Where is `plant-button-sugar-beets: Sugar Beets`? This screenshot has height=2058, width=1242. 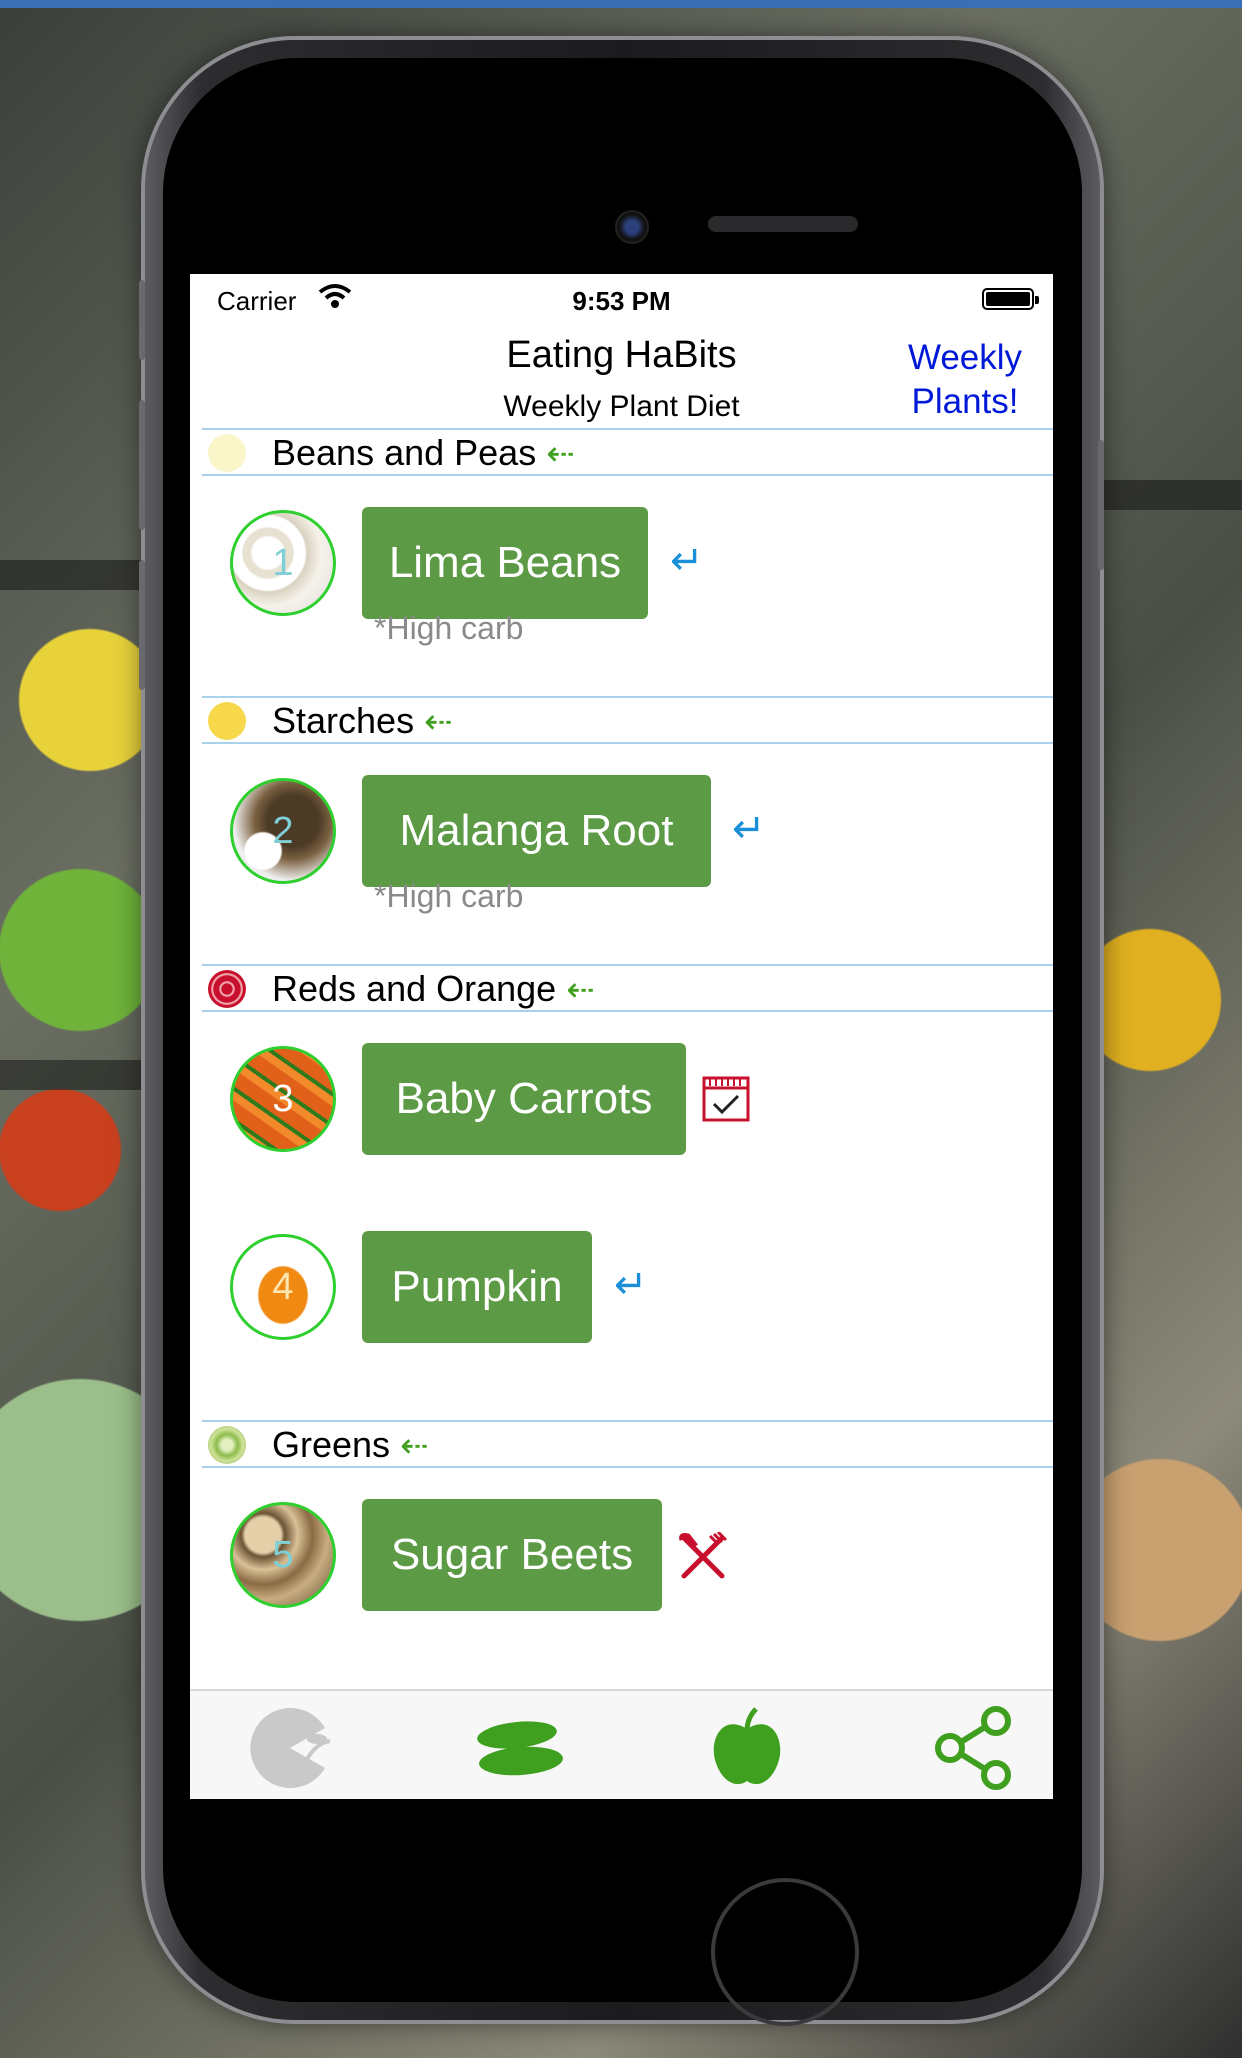
plant-button-sugar-beets: Sugar Beets is located at coordinates (512, 1555).